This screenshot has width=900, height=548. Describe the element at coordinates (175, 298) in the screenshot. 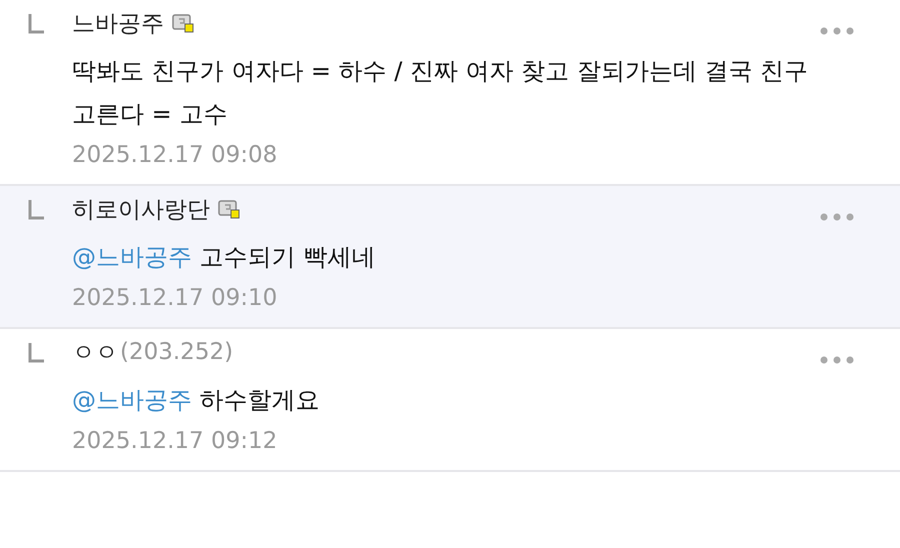

I see `comment-date: 2025.12.17 09:10` at that location.